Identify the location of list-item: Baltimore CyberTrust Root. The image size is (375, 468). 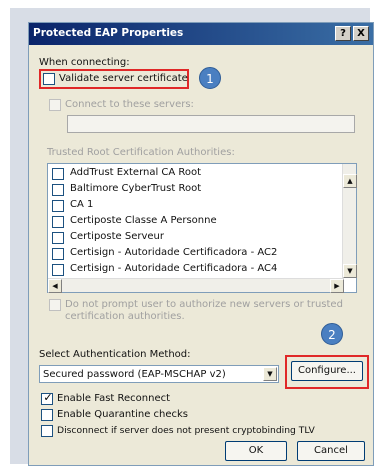
(192, 190).